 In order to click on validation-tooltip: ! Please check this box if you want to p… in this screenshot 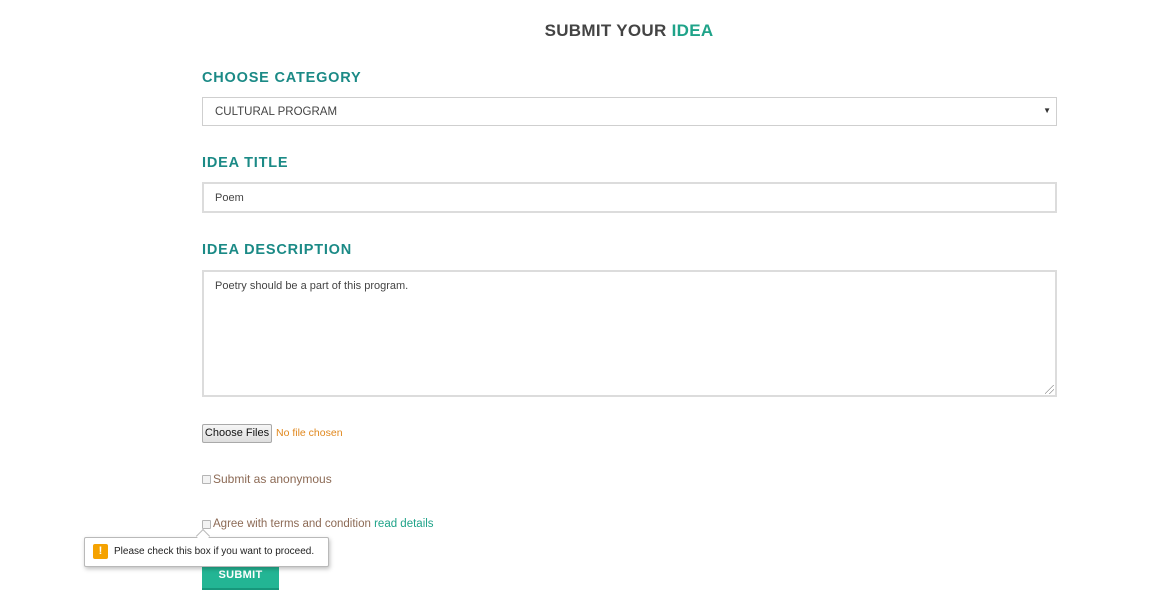, I will do `click(206, 552)`.